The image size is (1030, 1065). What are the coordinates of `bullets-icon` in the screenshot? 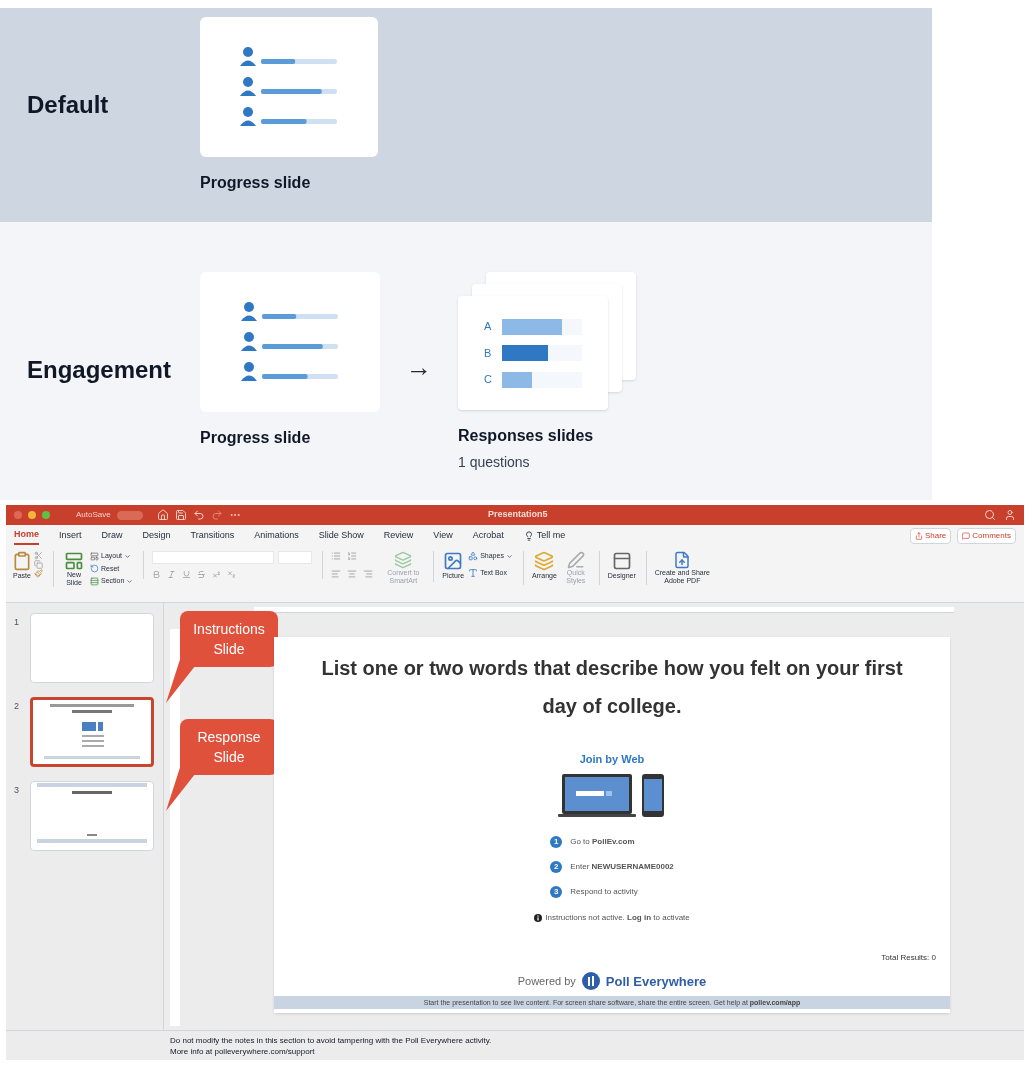 It's located at (336, 556).